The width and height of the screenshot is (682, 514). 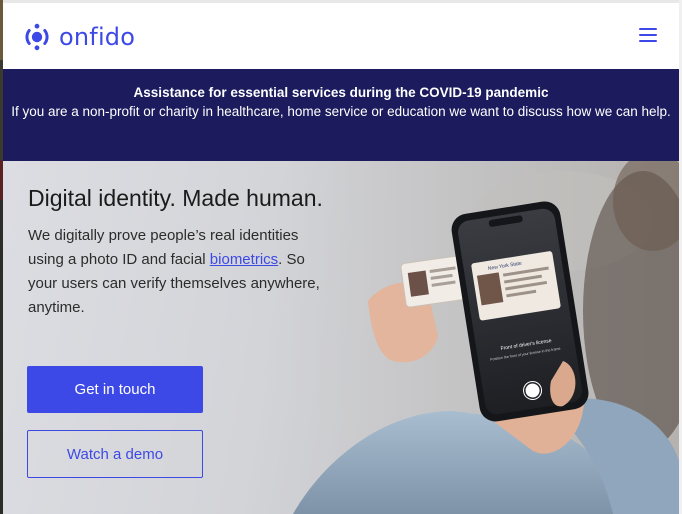 What do you see at coordinates (115, 389) in the screenshot?
I see `get-in-touch-button: Get in touch` at bounding box center [115, 389].